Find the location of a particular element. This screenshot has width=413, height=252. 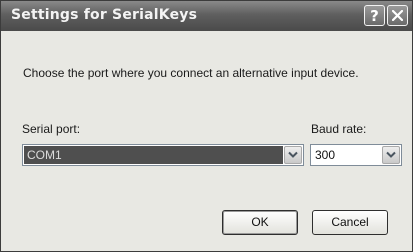

baud-rate-value: 300 is located at coordinates (325, 155).